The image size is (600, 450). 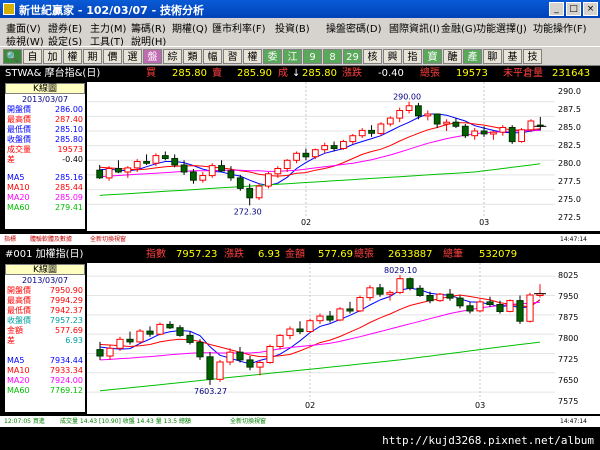 What do you see at coordinates (501, 27) in the screenshot?
I see `menu-function-select: 功能選擇(J)` at bounding box center [501, 27].